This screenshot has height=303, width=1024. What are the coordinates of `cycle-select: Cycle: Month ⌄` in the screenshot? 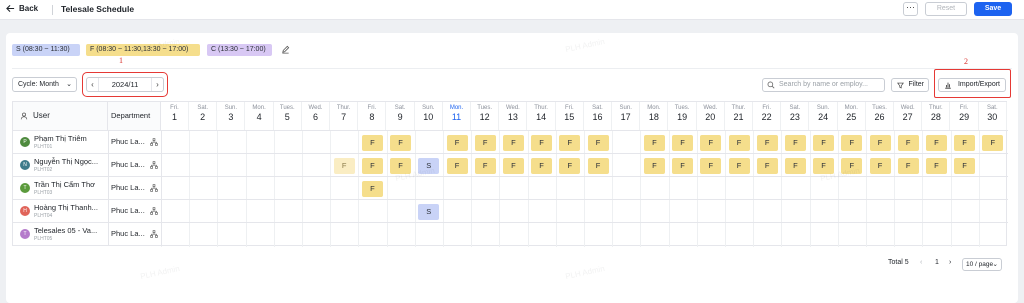 It's located at (44, 84).